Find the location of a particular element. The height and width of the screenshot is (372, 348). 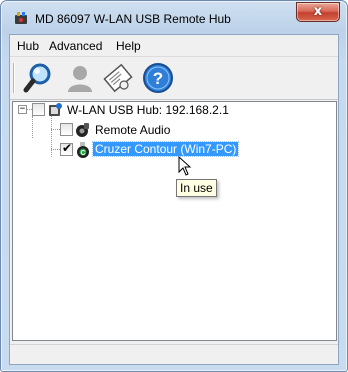

mouse-cursor-icon is located at coordinates (185, 166).